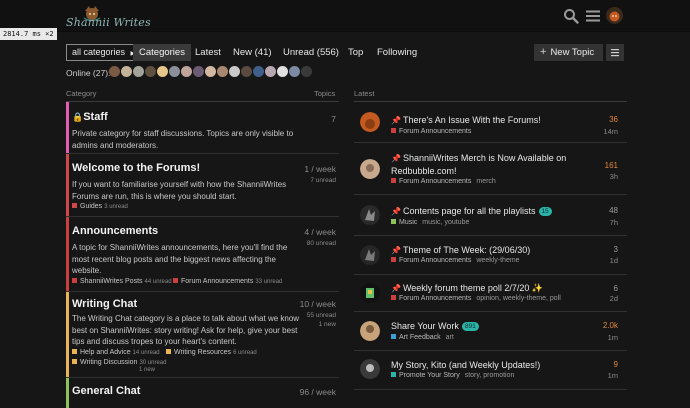 This screenshot has height=408, width=690. I want to click on unread-count: 7 unread, so click(323, 180).